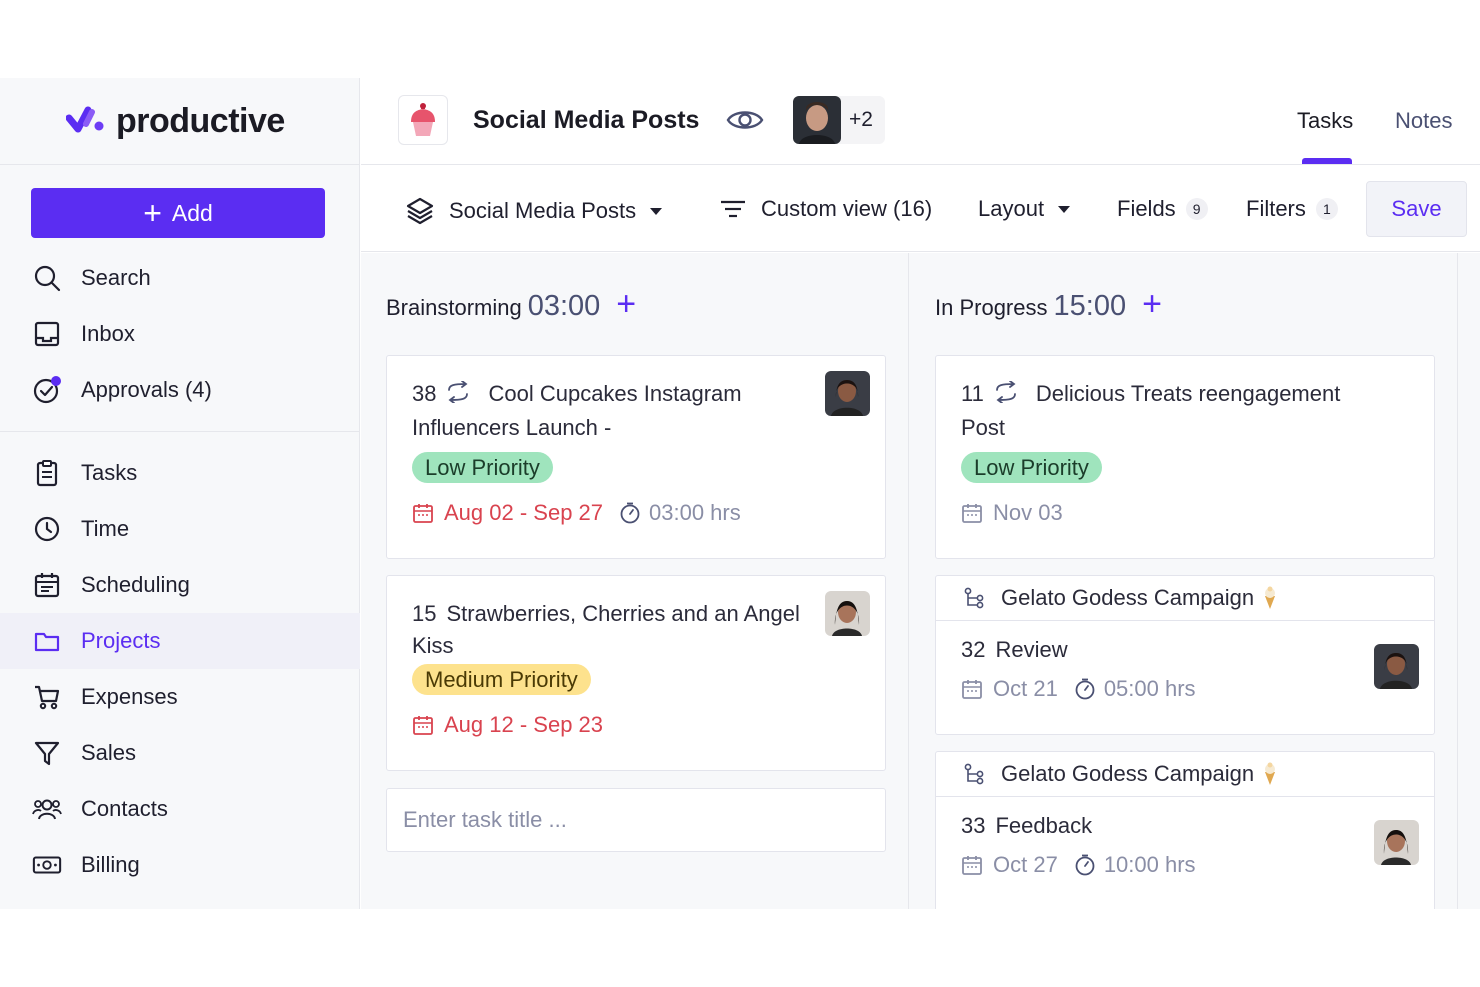 This screenshot has width=1480, height=987. Describe the element at coordinates (1146, 208) in the screenshot. I see `fields-label: Fields` at that location.